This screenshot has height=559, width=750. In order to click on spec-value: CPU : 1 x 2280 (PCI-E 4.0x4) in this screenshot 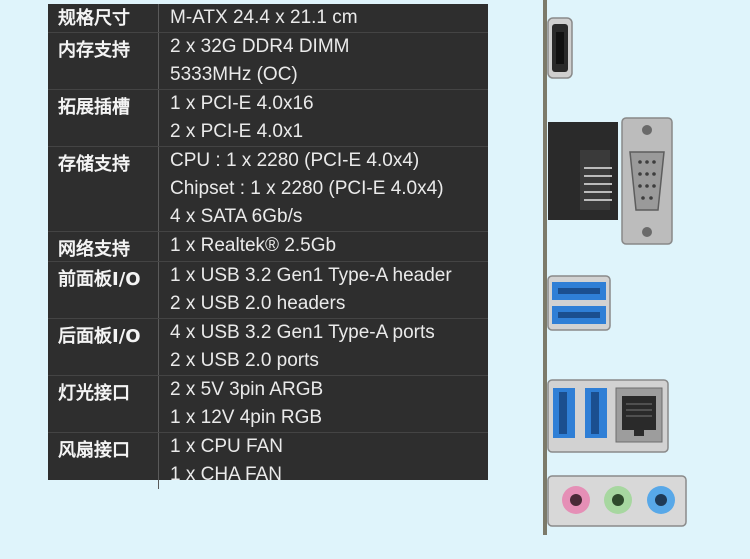, I will do `click(295, 160)`.